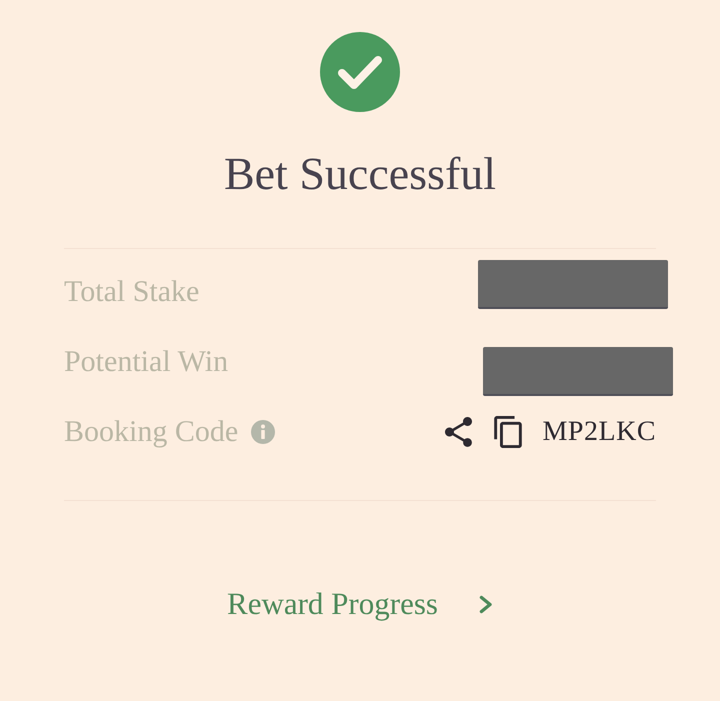  What do you see at coordinates (151, 432) in the screenshot?
I see `detail-label: Booking Code` at bounding box center [151, 432].